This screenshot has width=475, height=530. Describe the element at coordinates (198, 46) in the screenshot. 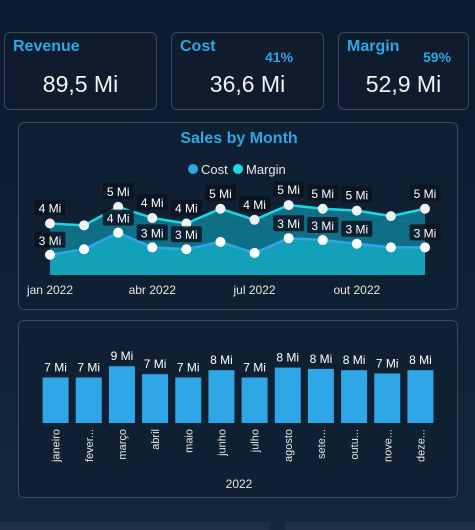

I see `cost-title: Cost` at that location.